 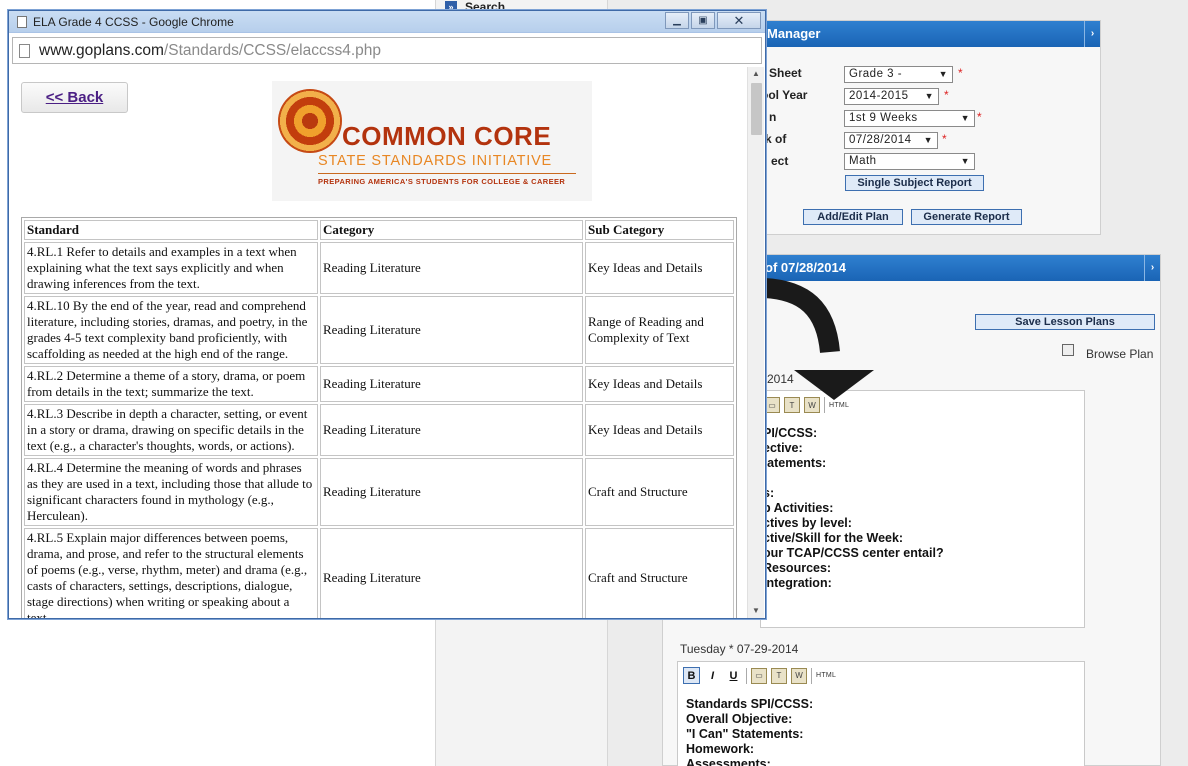 I want to click on html-button: HTML, so click(x=826, y=675).